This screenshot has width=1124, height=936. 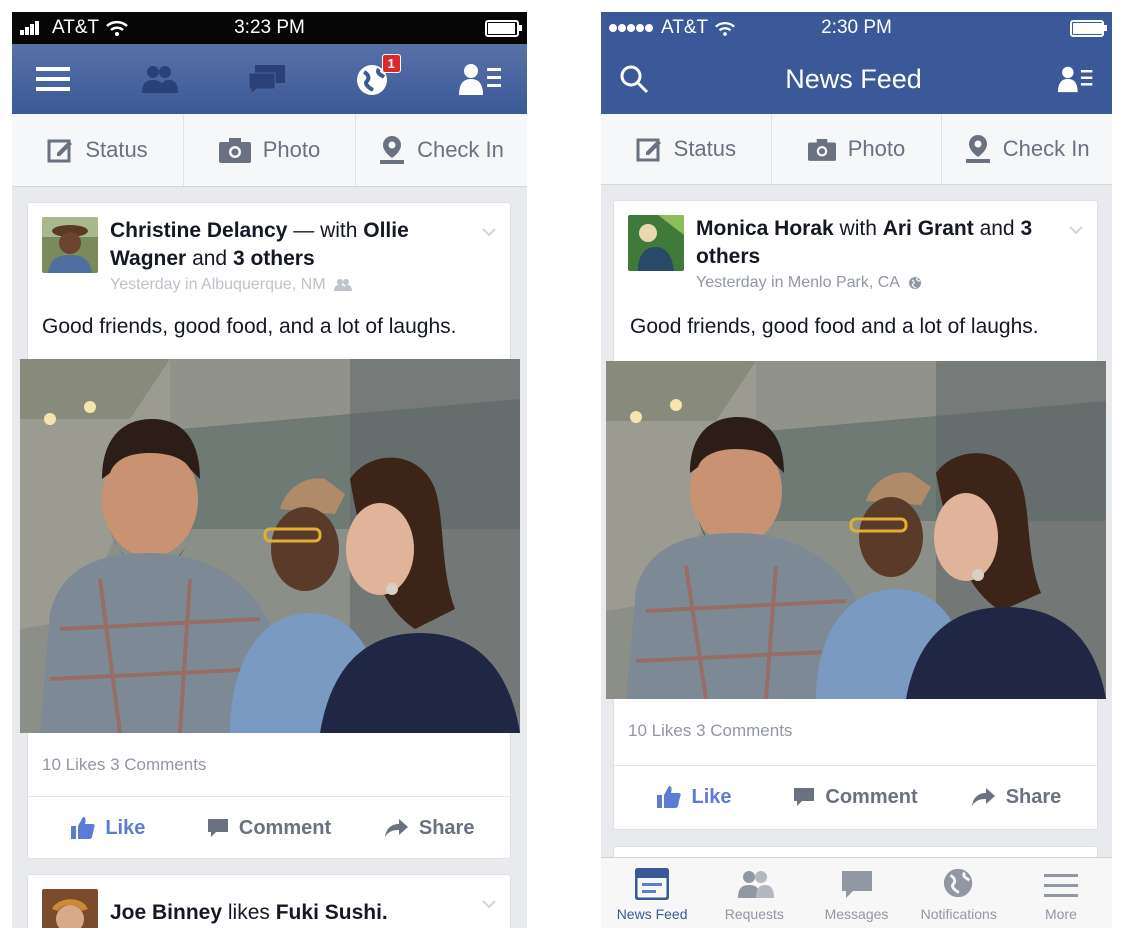 What do you see at coordinates (218, 285) in the screenshot?
I see `story-timestamp: Yesterday in Albuquerque, NM` at bounding box center [218, 285].